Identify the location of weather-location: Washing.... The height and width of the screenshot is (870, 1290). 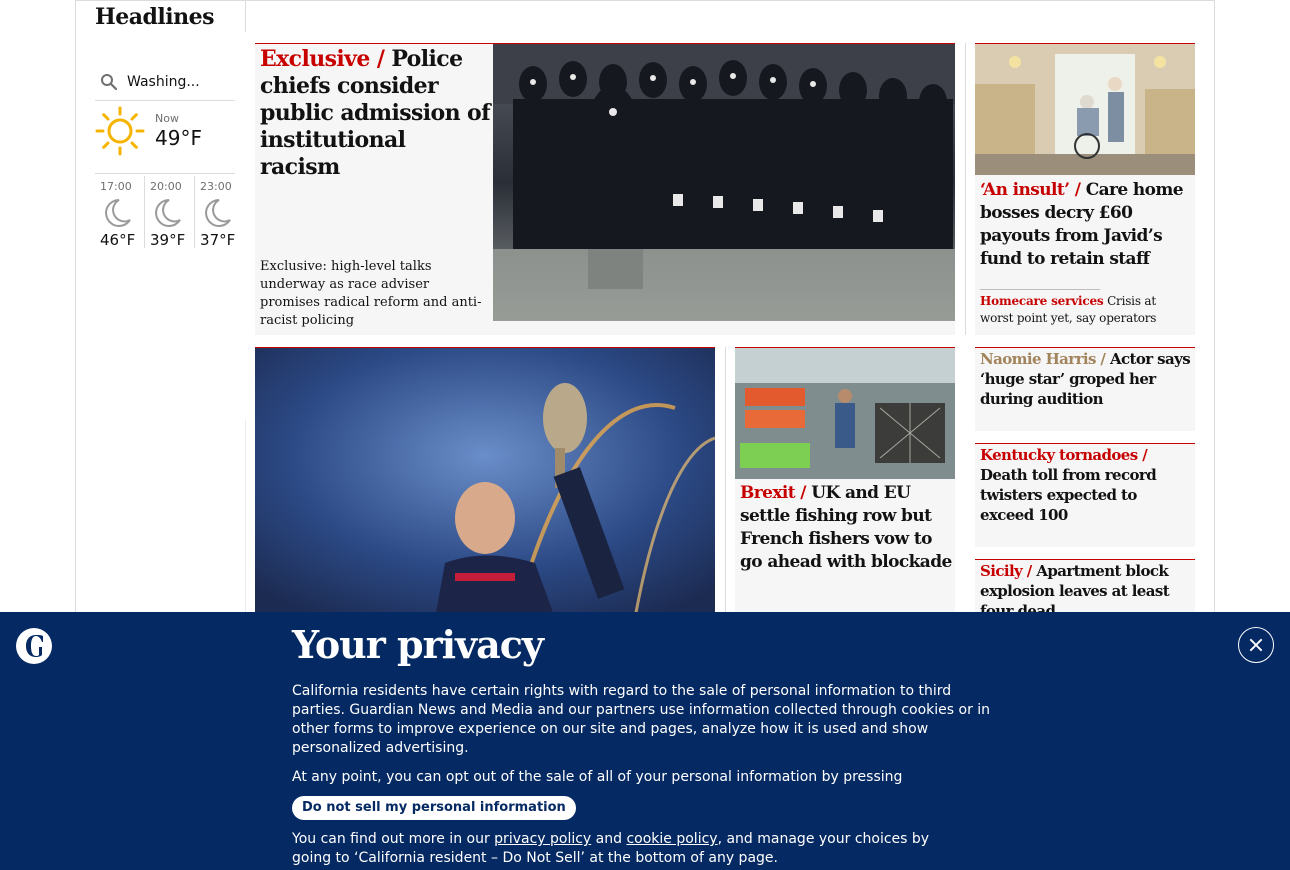
(163, 82).